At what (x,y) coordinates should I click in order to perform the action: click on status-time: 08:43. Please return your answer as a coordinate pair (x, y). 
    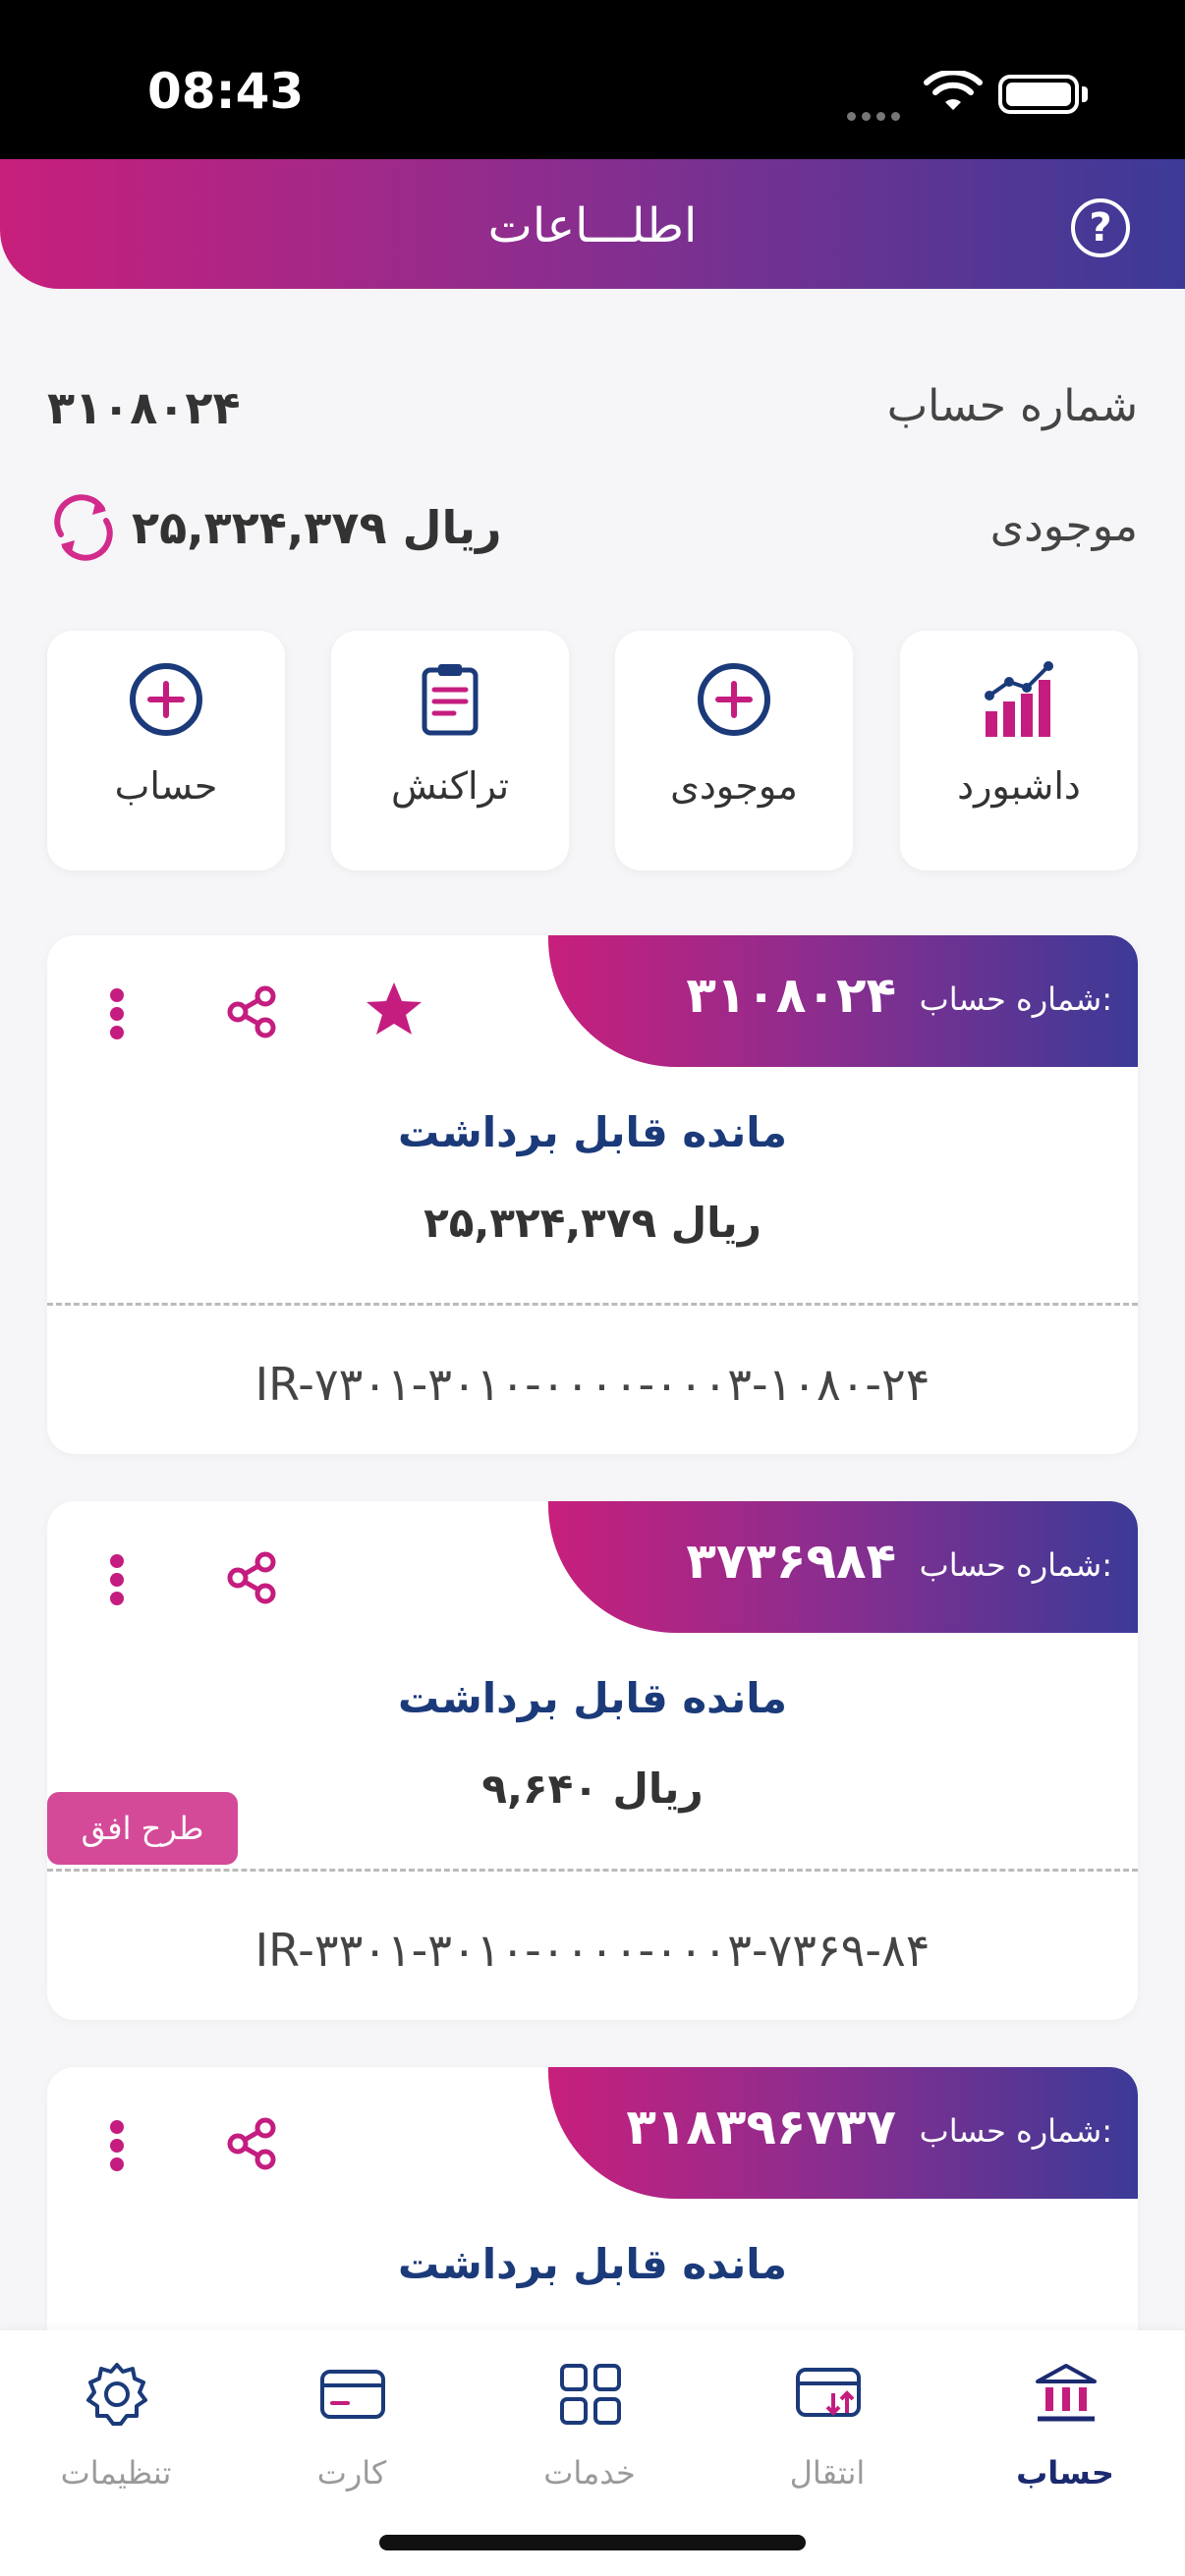
    Looking at the image, I should click on (226, 91).